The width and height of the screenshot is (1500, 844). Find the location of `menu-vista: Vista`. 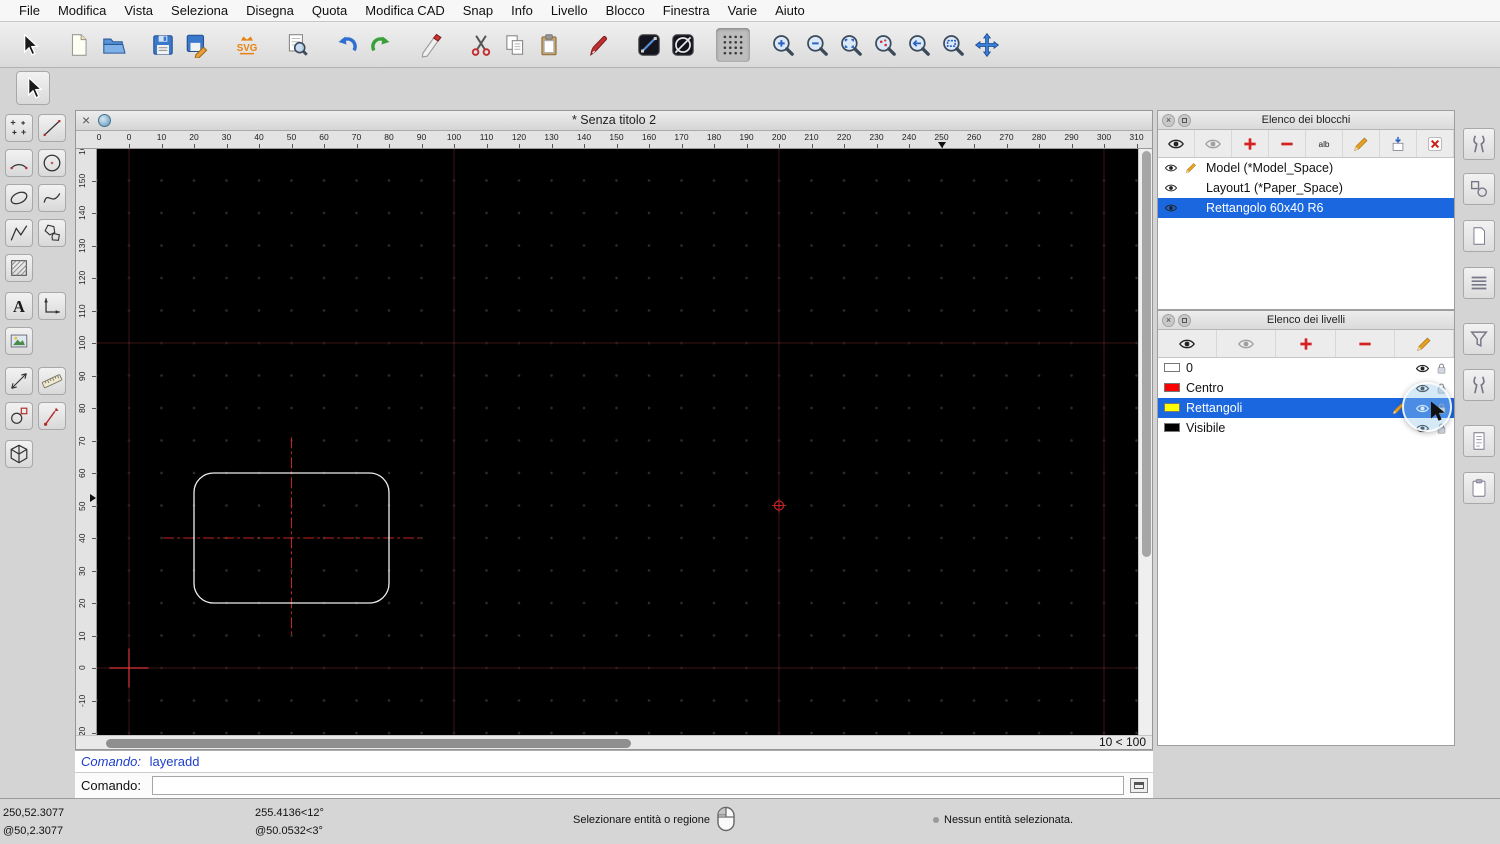

menu-vista: Vista is located at coordinates (138, 10).